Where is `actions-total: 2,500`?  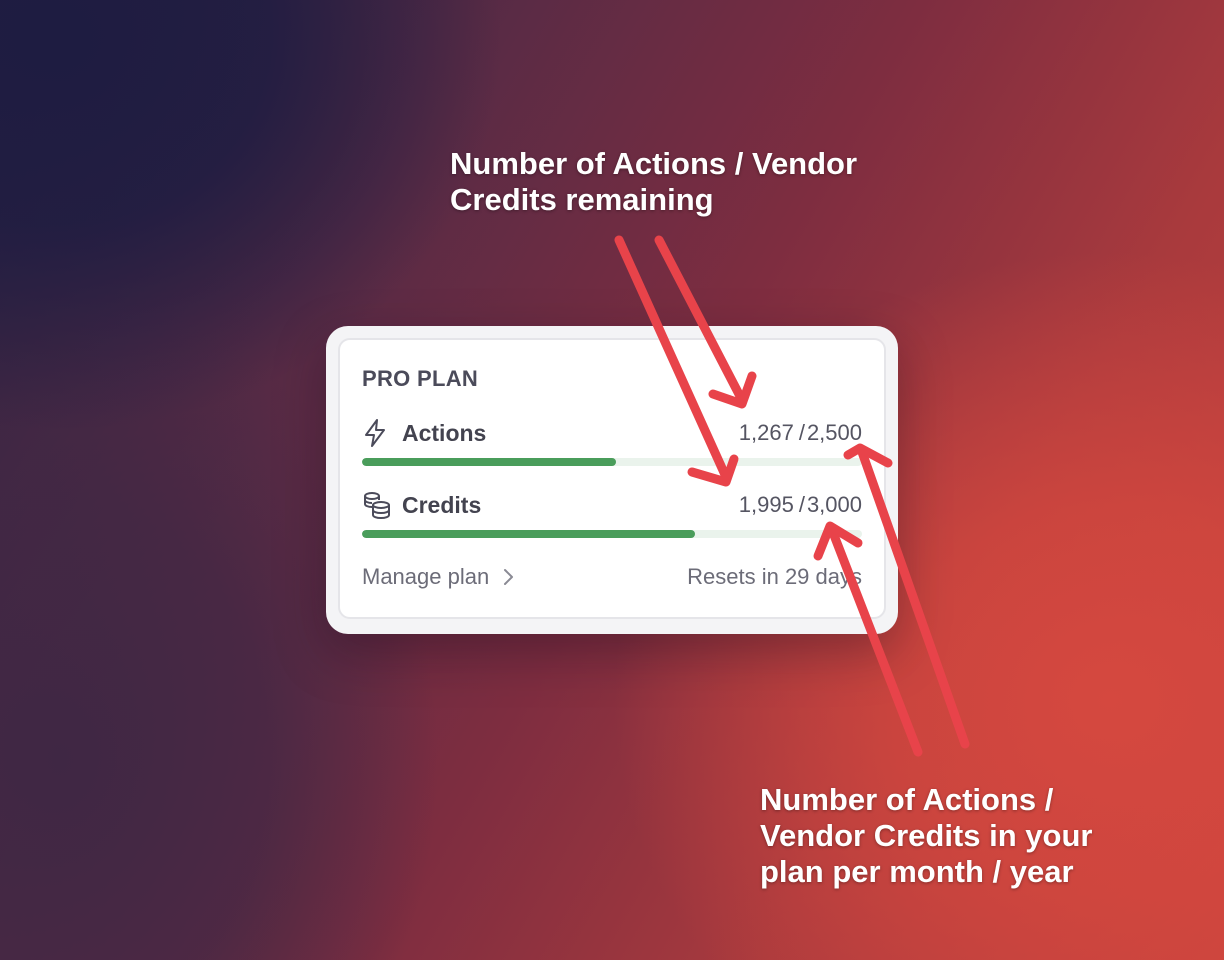 actions-total: 2,500 is located at coordinates (834, 432).